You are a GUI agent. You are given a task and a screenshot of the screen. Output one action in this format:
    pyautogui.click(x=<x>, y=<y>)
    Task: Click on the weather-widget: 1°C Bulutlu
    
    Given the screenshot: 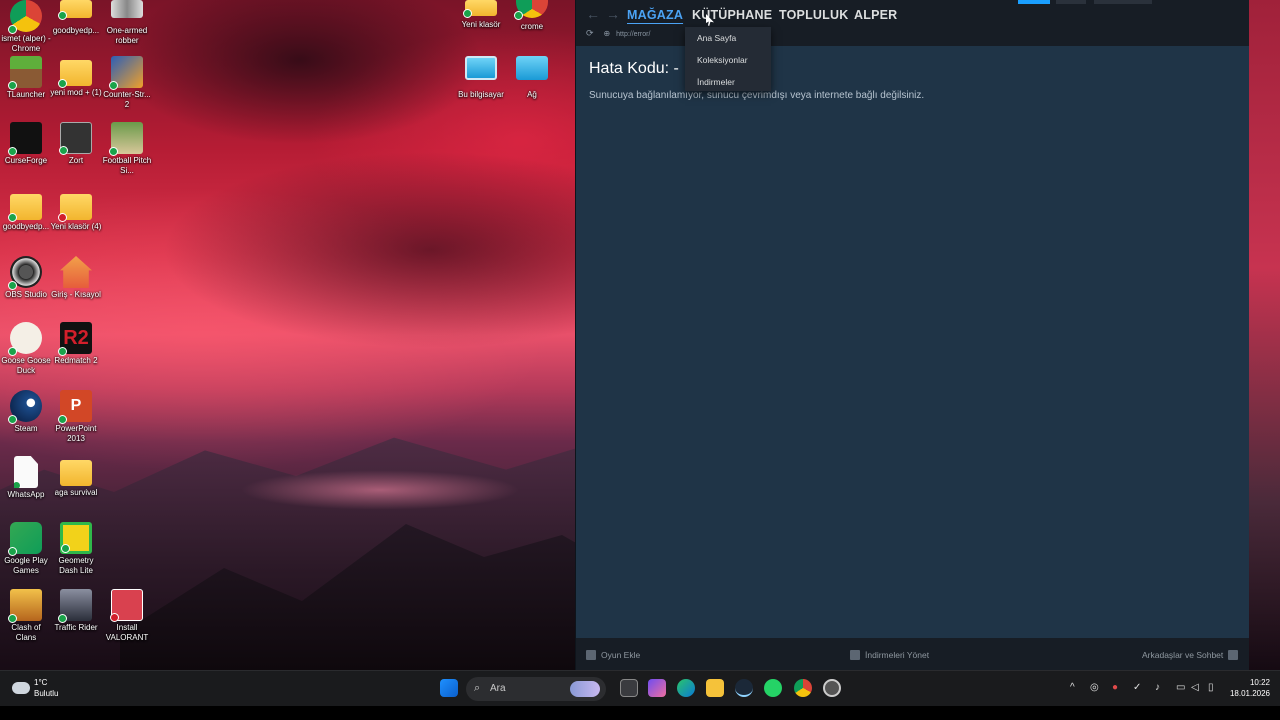 What is the action you would take?
    pyautogui.click(x=40, y=689)
    